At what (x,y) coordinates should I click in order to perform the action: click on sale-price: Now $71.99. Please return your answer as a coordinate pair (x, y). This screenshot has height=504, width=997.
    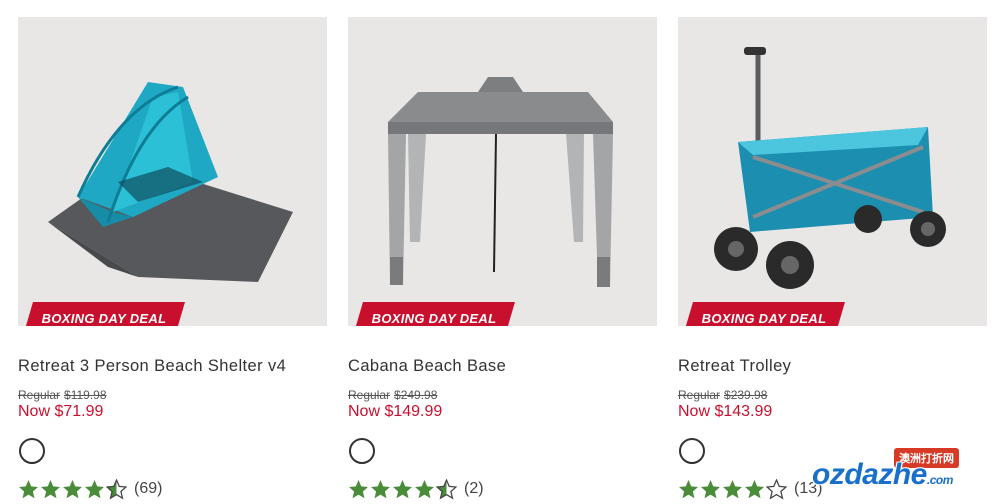
    Looking at the image, I should click on (61, 411).